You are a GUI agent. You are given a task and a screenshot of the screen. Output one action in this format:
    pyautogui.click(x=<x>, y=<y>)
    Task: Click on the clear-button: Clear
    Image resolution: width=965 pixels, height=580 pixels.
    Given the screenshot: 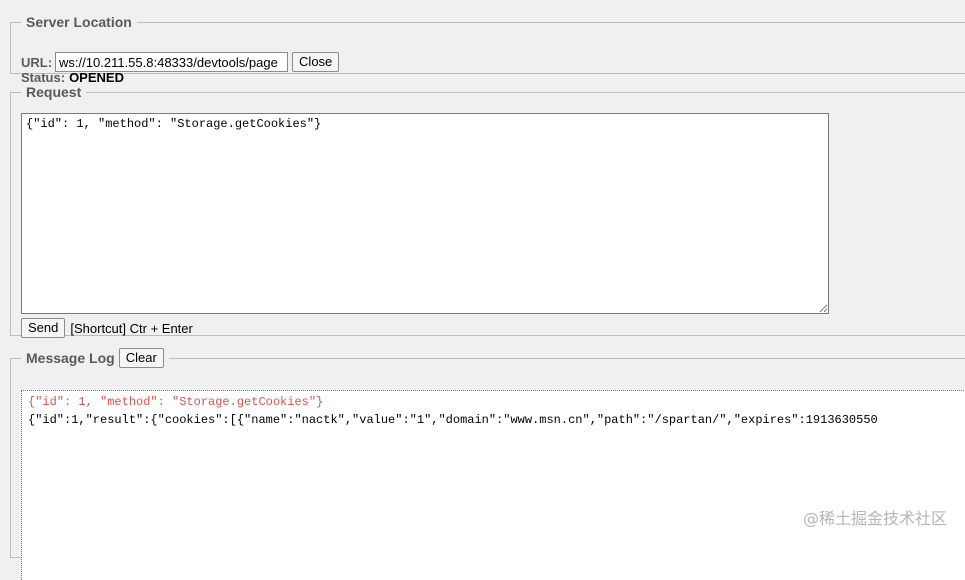 What is the action you would take?
    pyautogui.click(x=141, y=358)
    